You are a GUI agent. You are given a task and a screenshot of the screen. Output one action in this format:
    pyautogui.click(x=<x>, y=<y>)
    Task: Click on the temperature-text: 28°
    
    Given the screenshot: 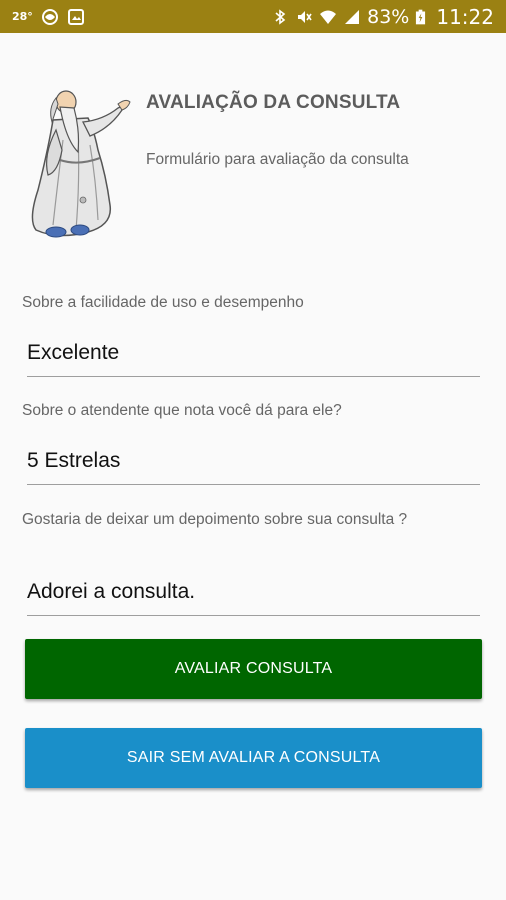 What is the action you would take?
    pyautogui.click(x=22, y=16)
    